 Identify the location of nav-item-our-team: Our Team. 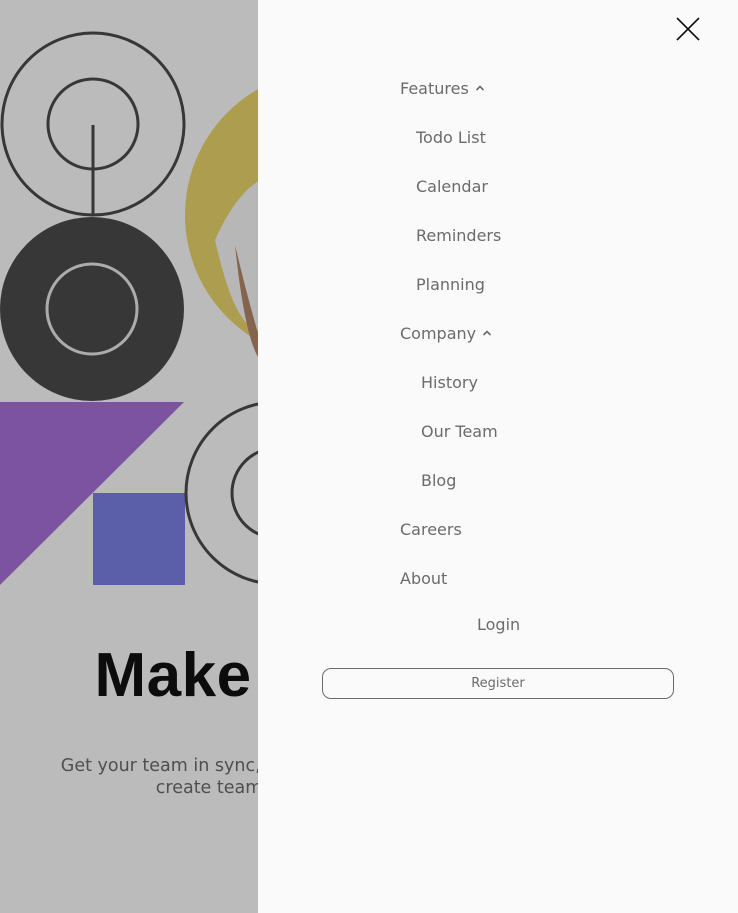
(459, 431).